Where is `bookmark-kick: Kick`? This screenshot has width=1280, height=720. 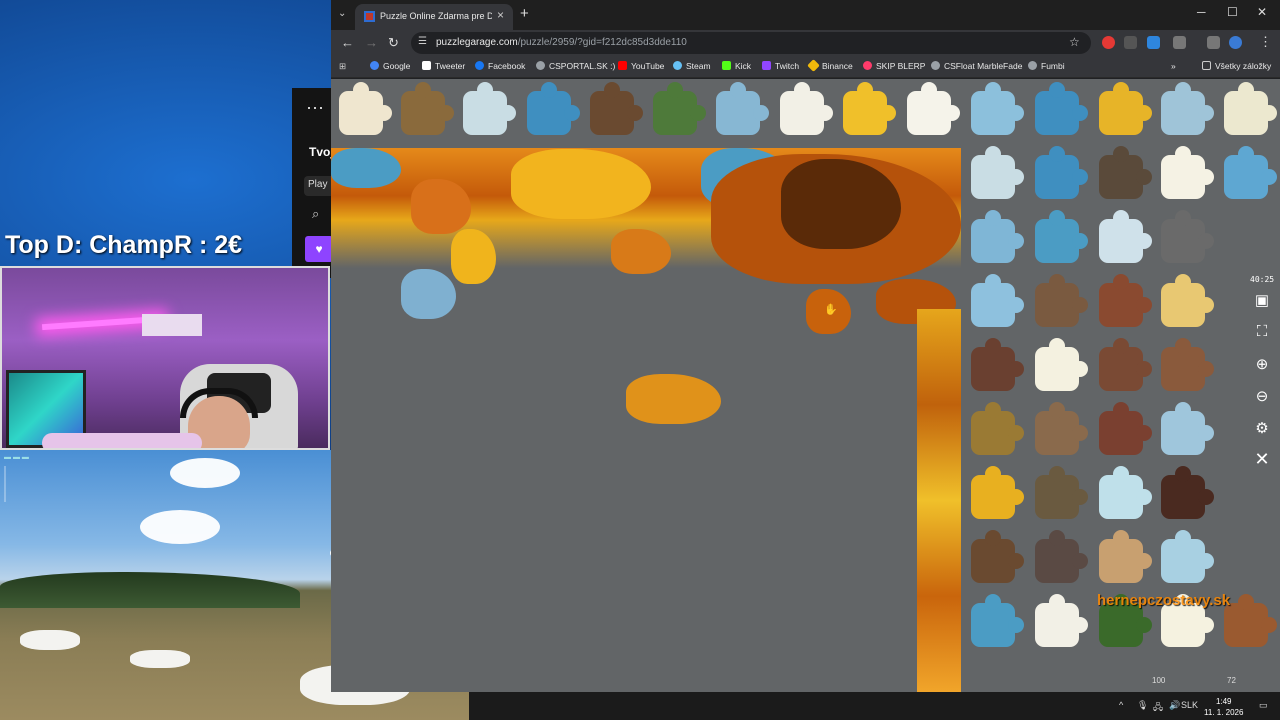
bookmark-kick: Kick is located at coordinates (736, 66).